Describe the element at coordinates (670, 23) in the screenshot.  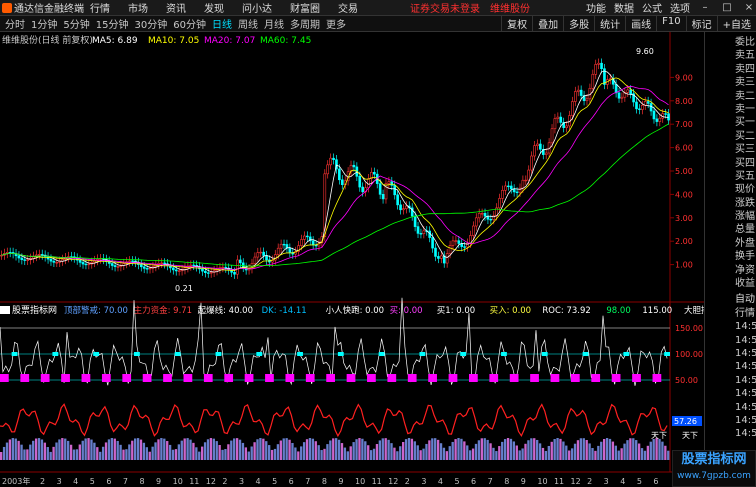
I see `toolbar-button: F10` at that location.